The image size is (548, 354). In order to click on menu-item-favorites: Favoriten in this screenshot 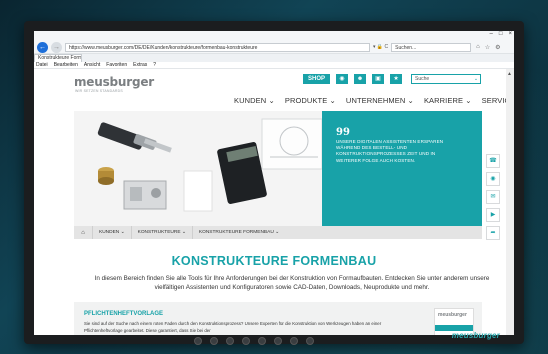, I will do `click(116, 65)`.